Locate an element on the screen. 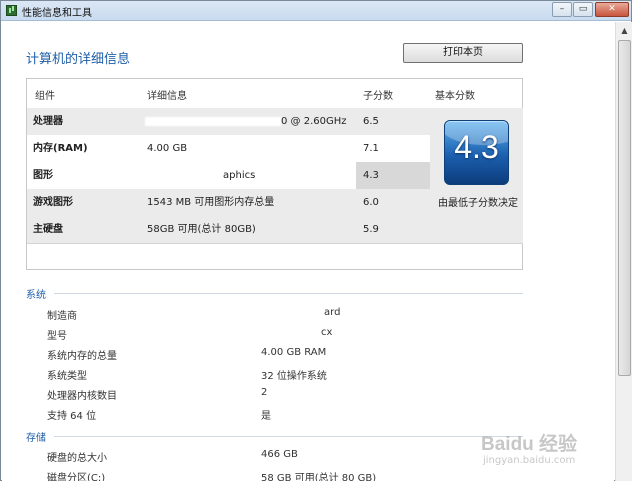 This screenshot has width=632, height=481. title-bar: 性能信息和工具 – ▭ ✕ is located at coordinates (316, 11).